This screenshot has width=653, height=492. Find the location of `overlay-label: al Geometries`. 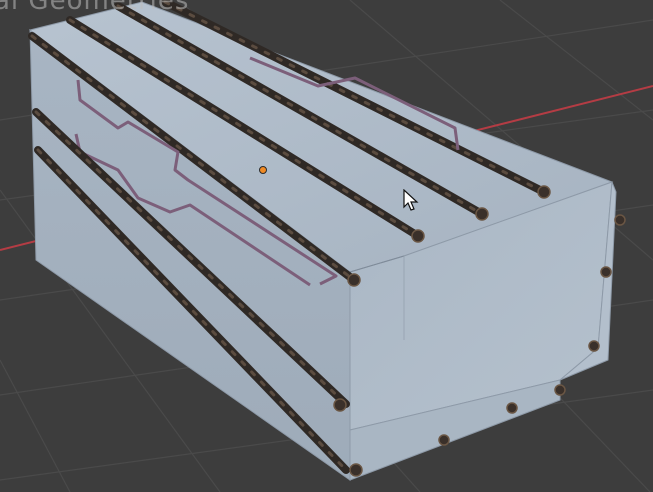

overlay-label: al Geometries is located at coordinates (95, 8).